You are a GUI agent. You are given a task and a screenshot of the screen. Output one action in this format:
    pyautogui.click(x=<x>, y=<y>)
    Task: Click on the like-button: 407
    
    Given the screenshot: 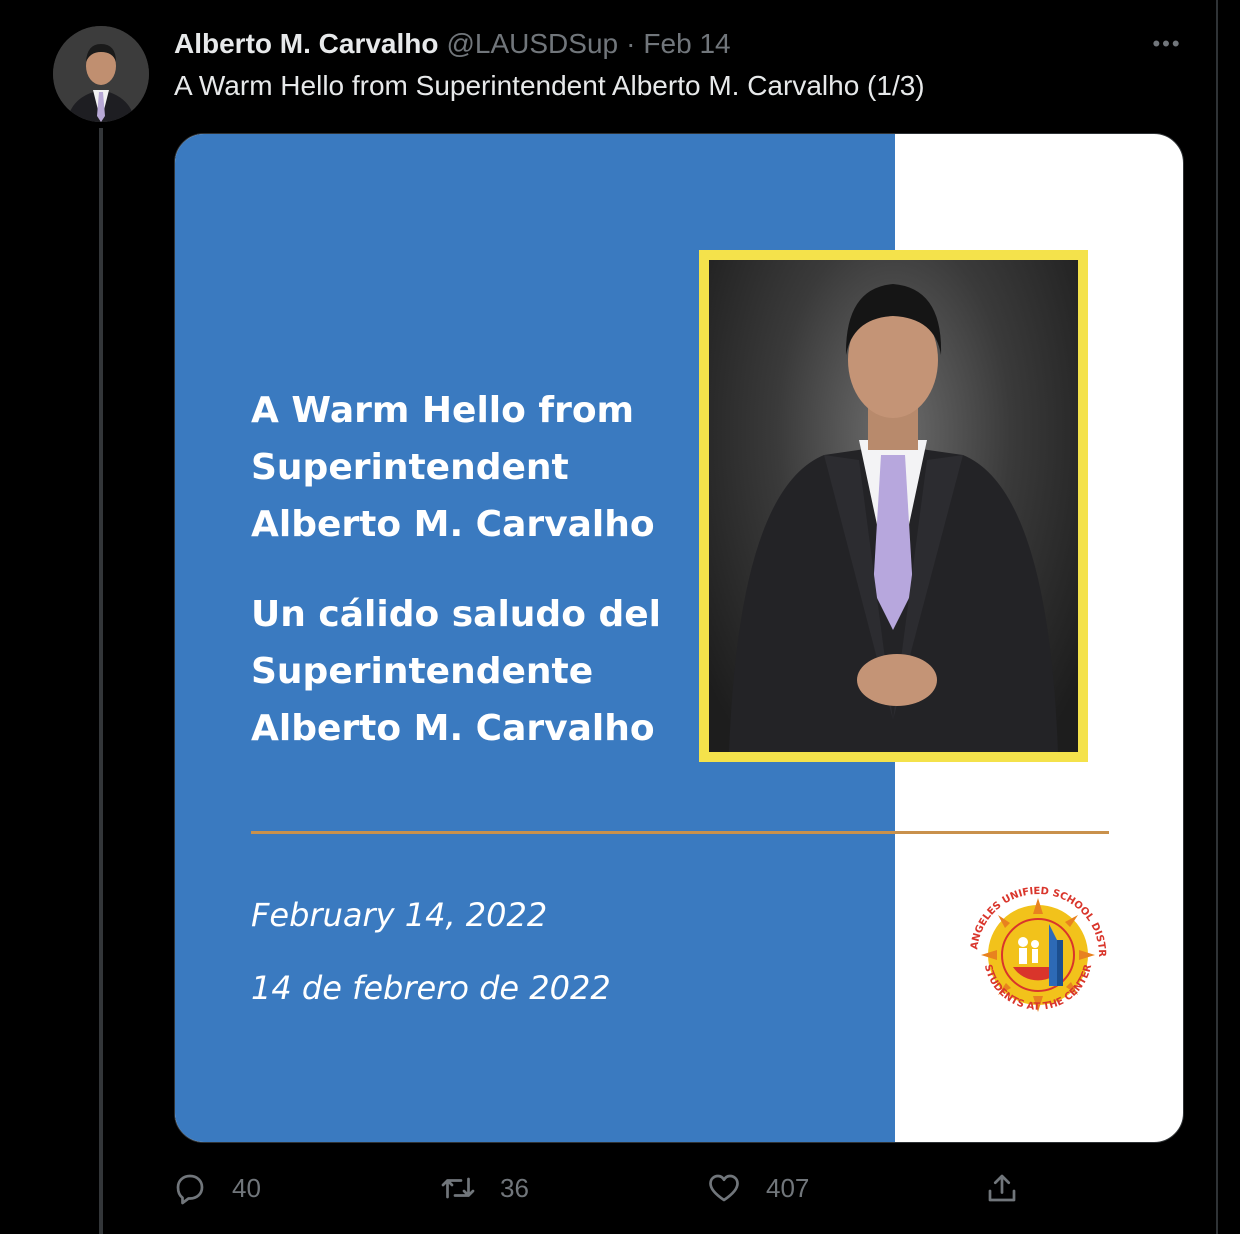 What is the action you would take?
    pyautogui.click(x=757, y=1188)
    